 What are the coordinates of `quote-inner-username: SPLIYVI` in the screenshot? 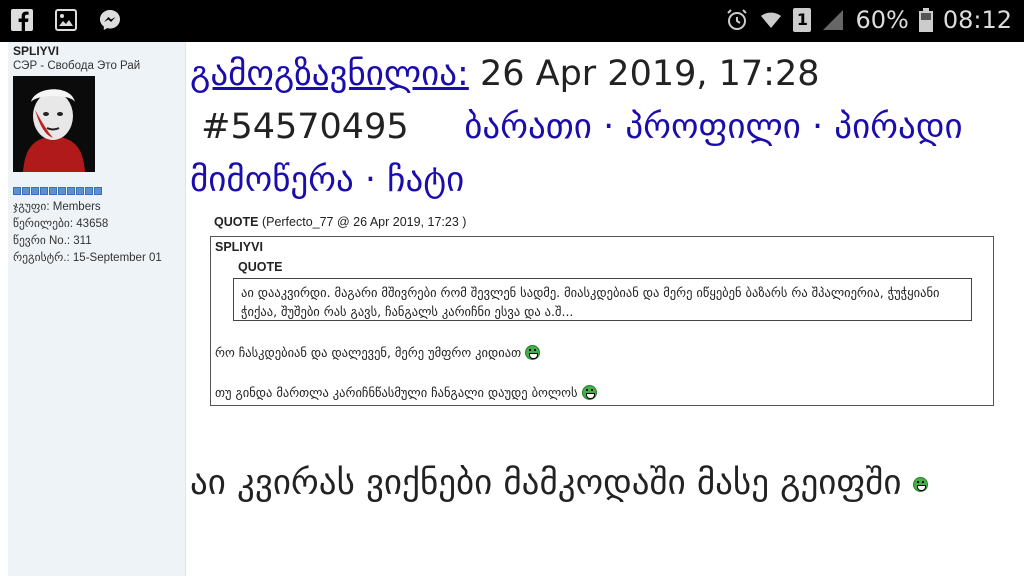 It's located at (239, 247).